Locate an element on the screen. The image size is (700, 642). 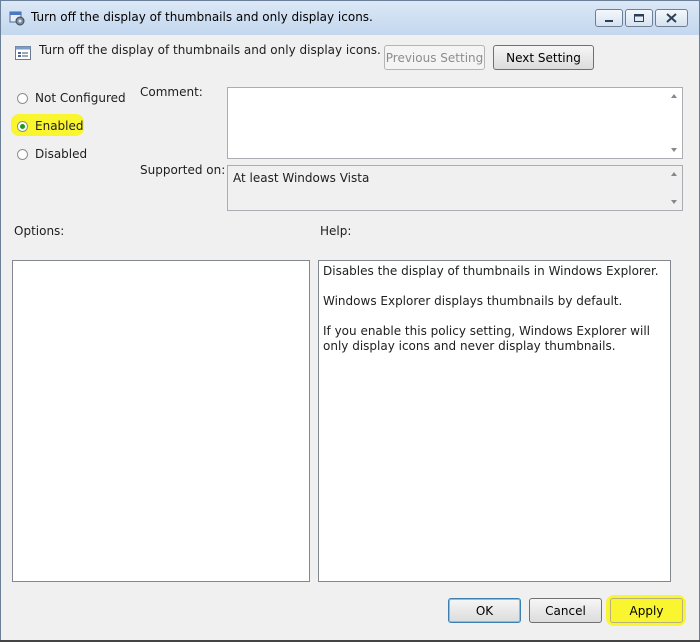
close-button is located at coordinates (671, 18).